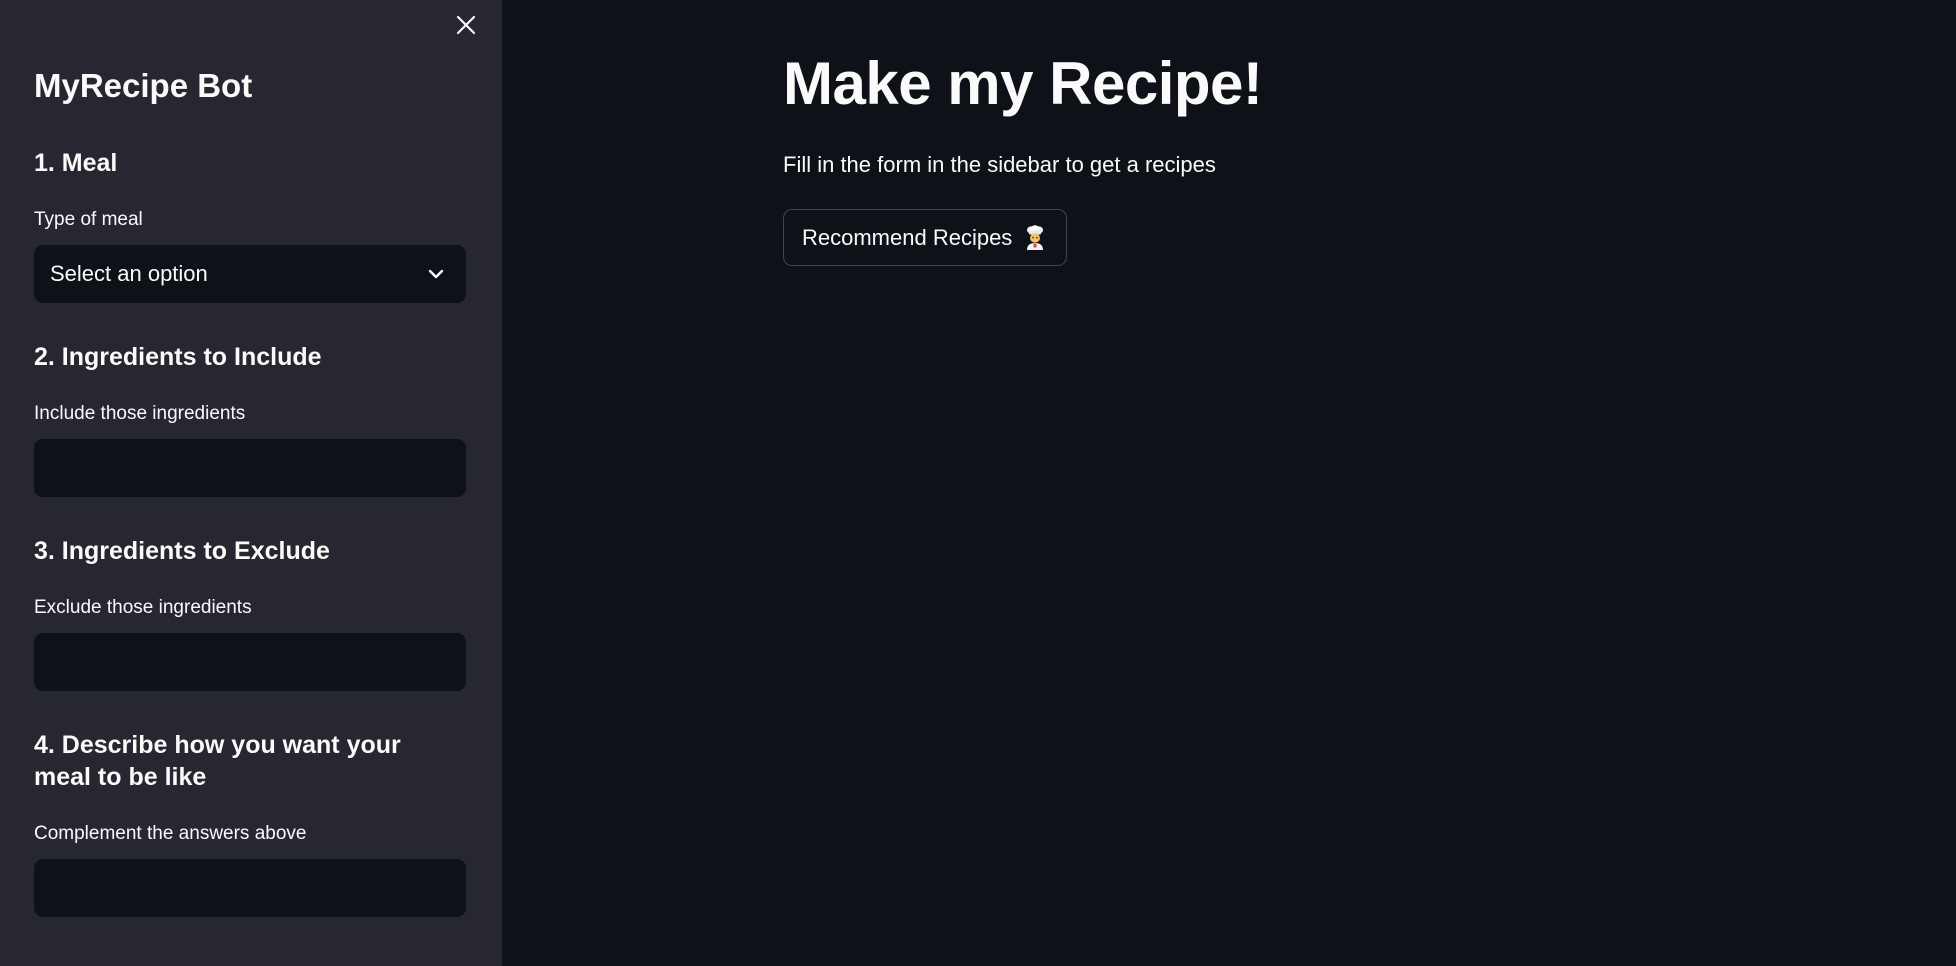 Image resolution: width=1956 pixels, height=966 pixels. Describe the element at coordinates (170, 833) in the screenshot. I see `complement-answers-label: Complement the answers above` at that location.